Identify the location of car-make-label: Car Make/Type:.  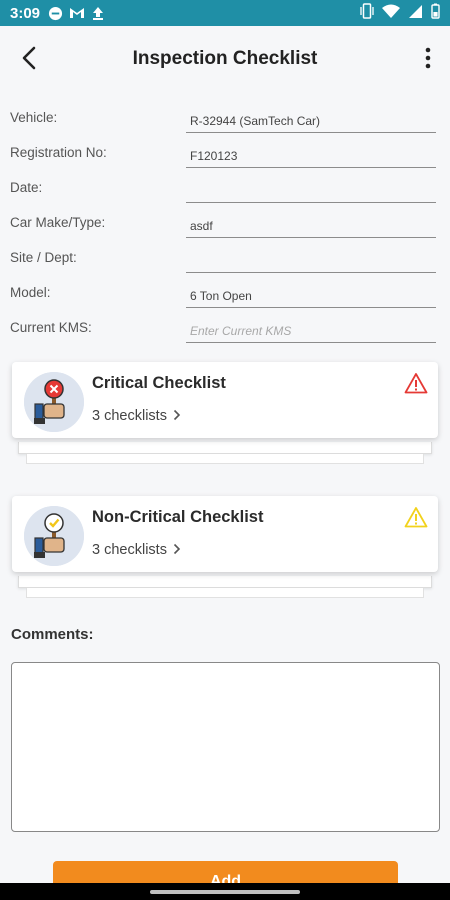
(58, 222).